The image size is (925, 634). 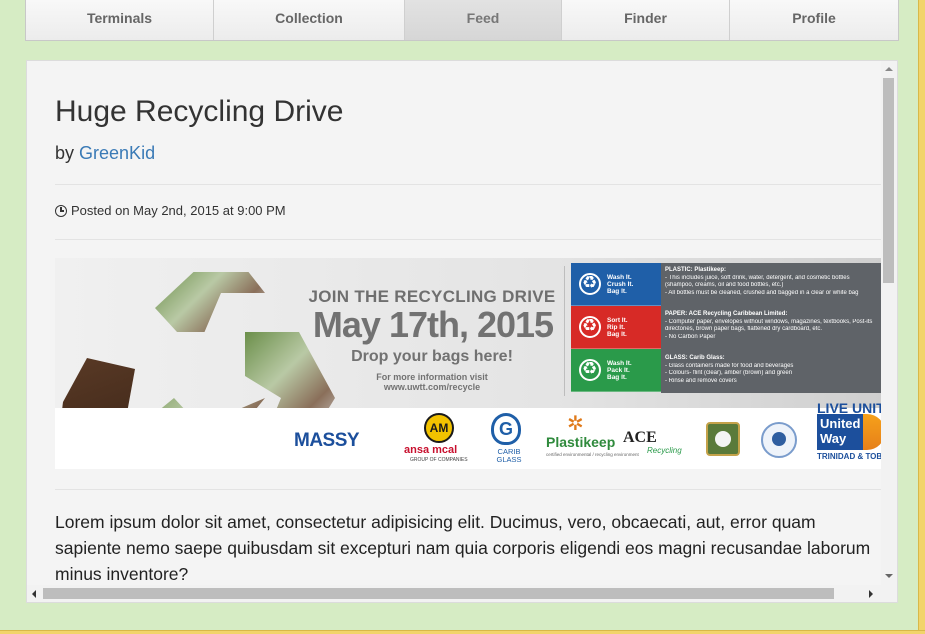 What do you see at coordinates (889, 576) in the screenshot?
I see `scroll-down-icon` at bounding box center [889, 576].